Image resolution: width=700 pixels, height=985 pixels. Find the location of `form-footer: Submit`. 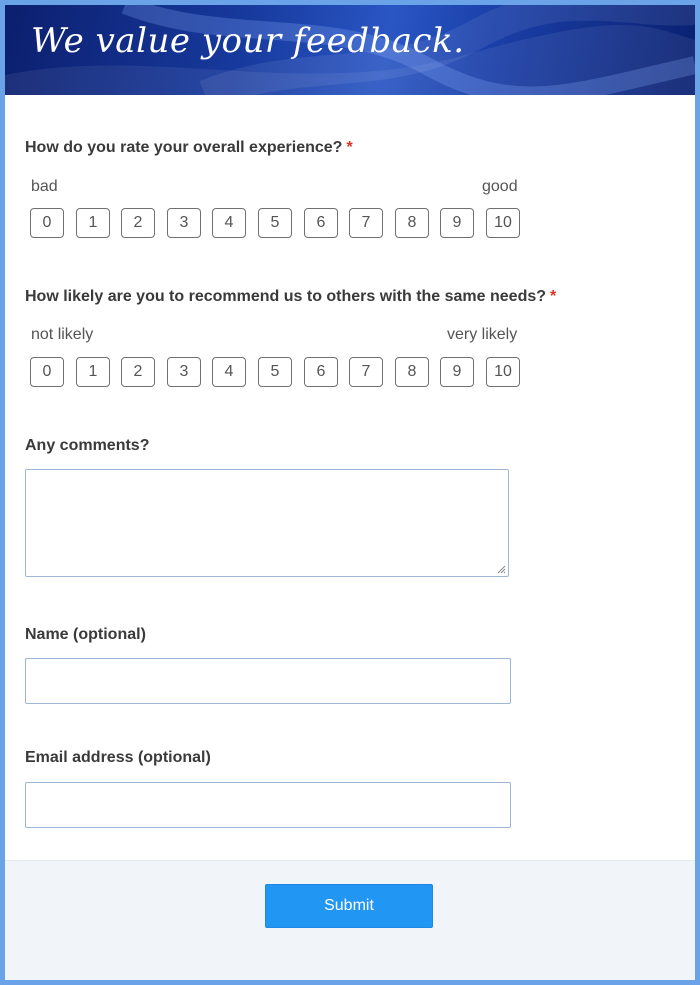

form-footer: Submit is located at coordinates (350, 920).